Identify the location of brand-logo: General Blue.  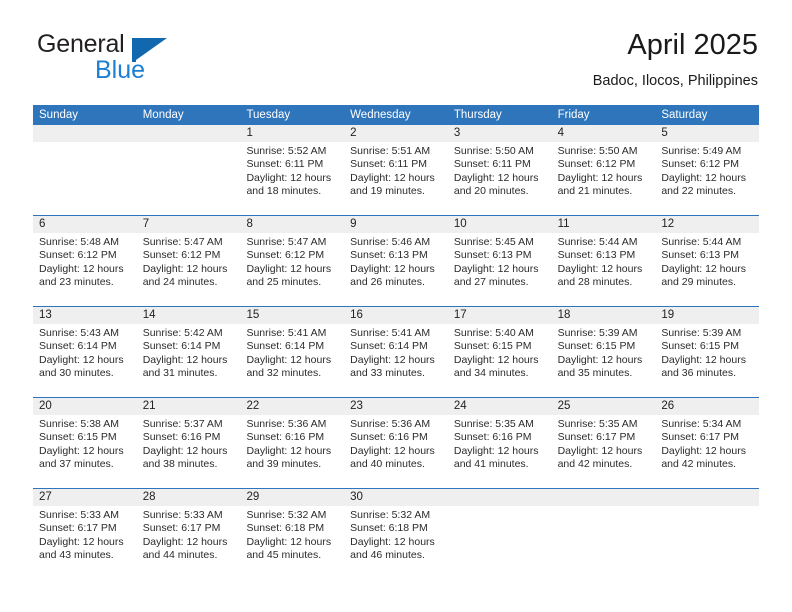
(143, 59).